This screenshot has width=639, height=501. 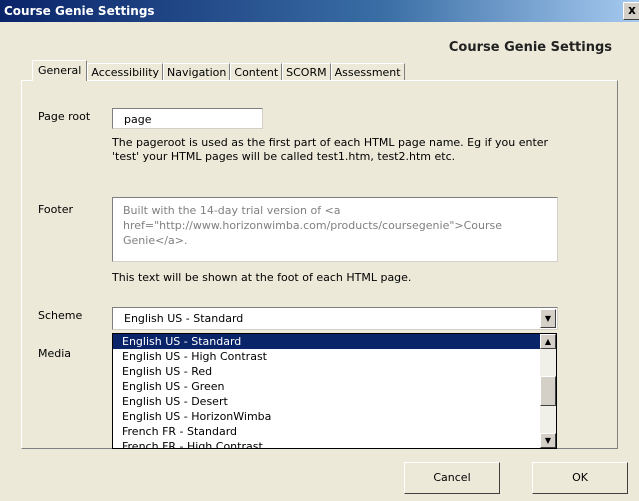 I want to click on tab-accessibility: Accessibility, so click(x=125, y=72).